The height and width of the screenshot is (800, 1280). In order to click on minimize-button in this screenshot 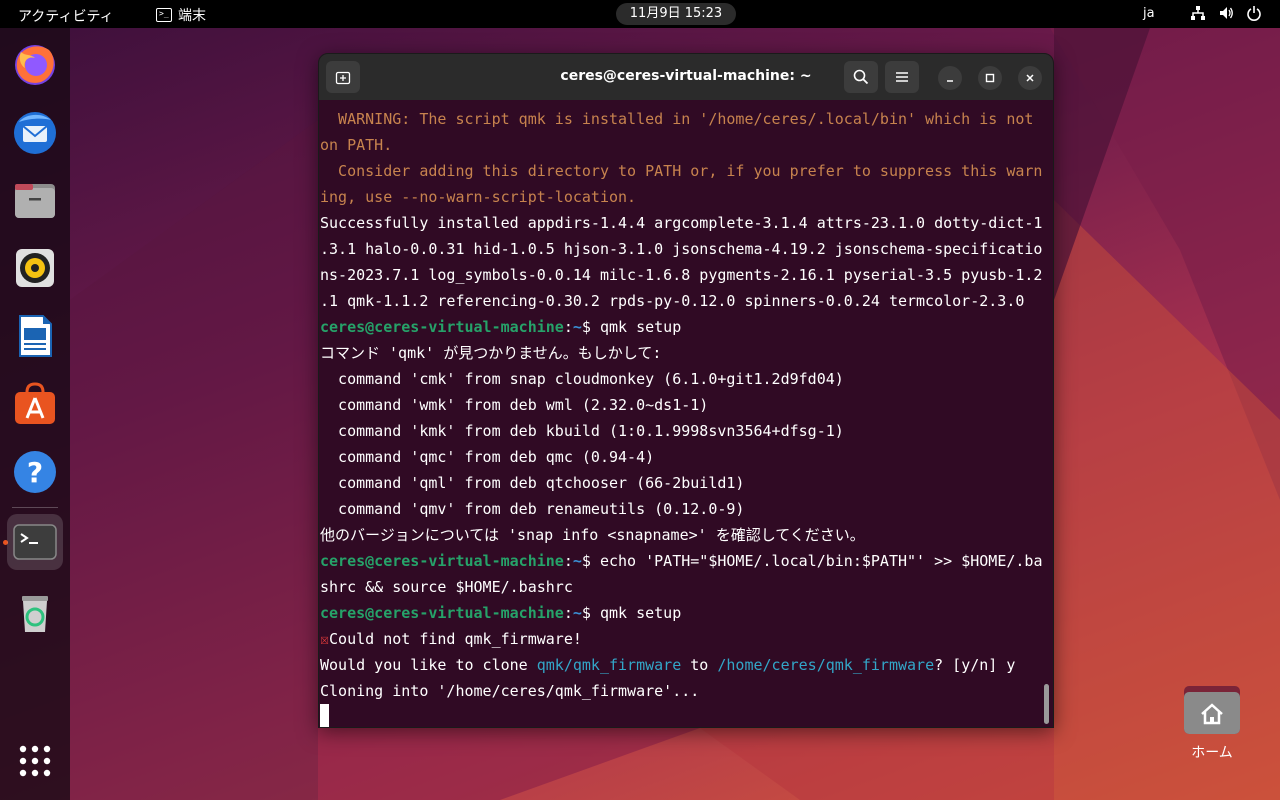, I will do `click(950, 78)`.